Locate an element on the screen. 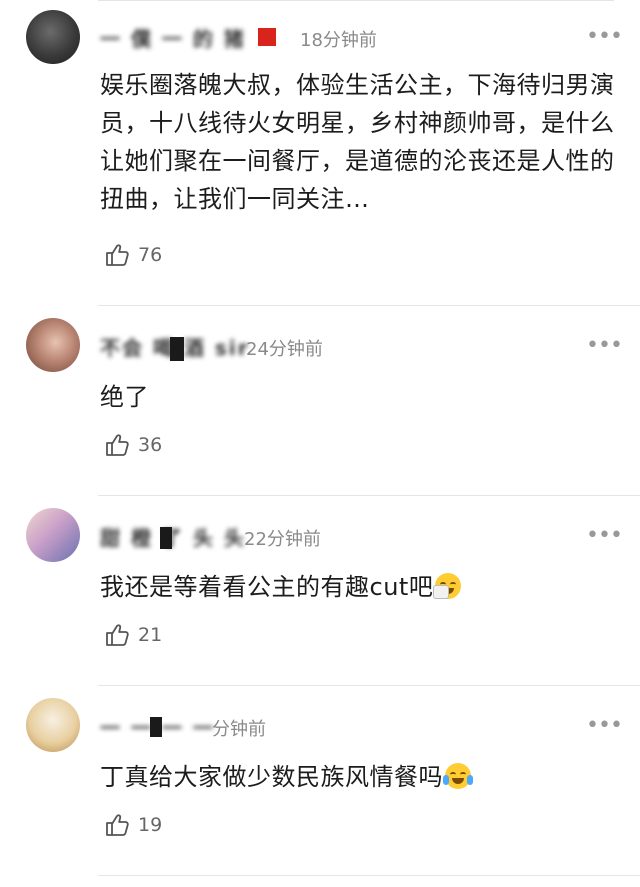 The height and width of the screenshot is (887, 640). comment-text: 丁真给大家做少数民族风情餐吗 is located at coordinates (360, 777).